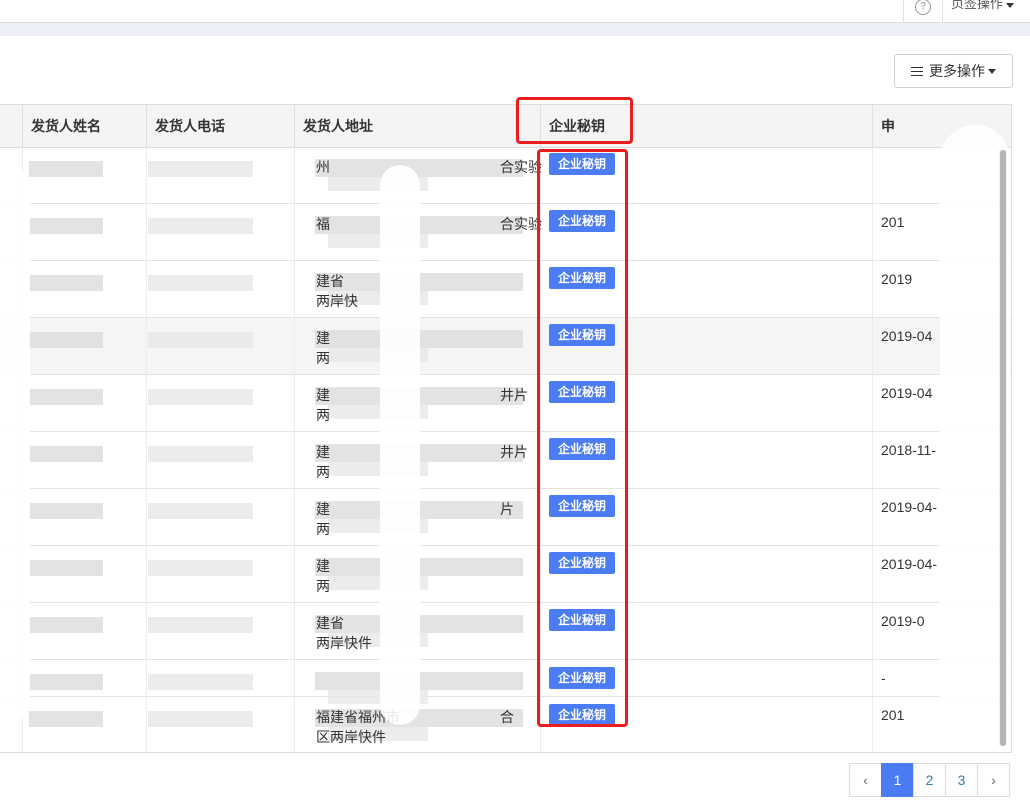  Describe the element at coordinates (917, 71) in the screenshot. I see `list-icon` at that location.